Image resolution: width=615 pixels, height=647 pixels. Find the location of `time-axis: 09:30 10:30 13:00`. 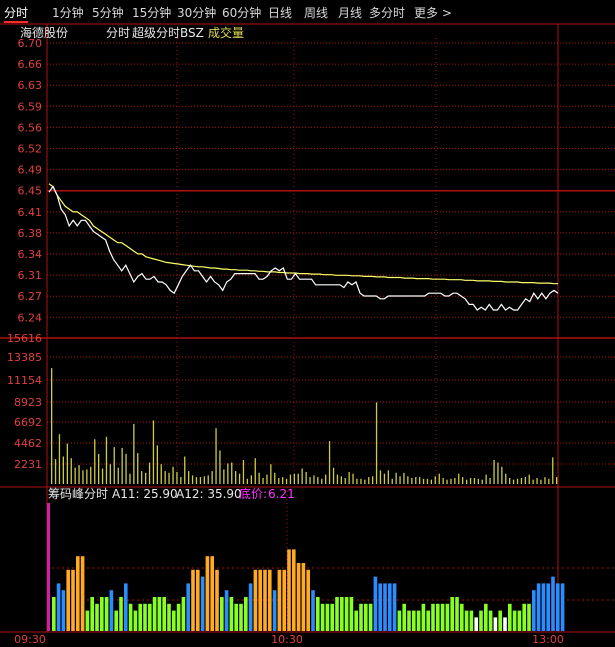

time-axis: 09:30 10:30 13:00 is located at coordinates (289, 639).